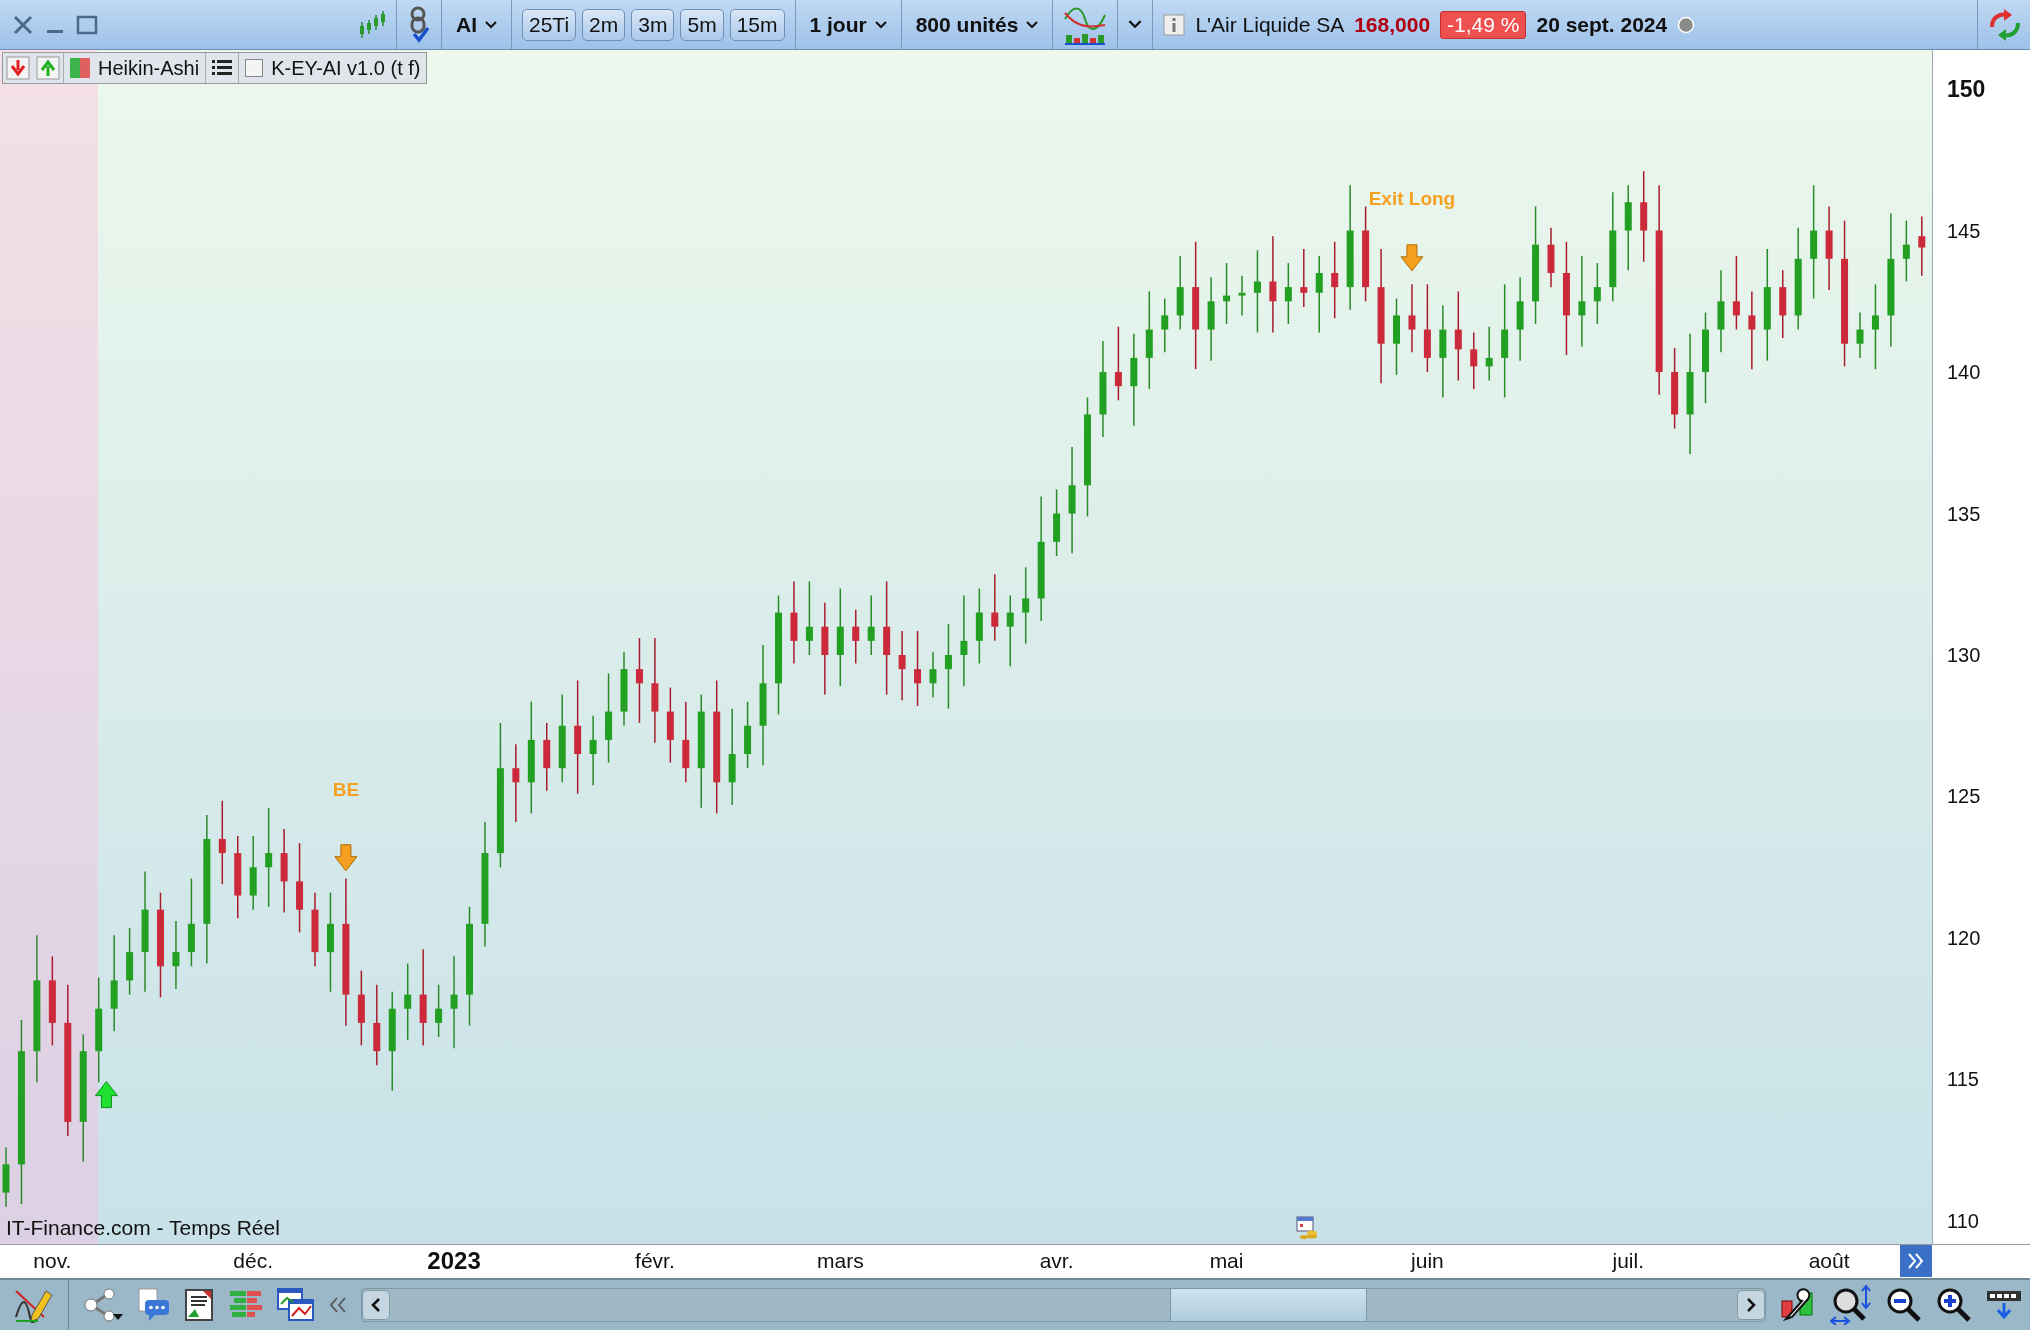  Describe the element at coordinates (1966, 89) in the screenshot. I see `price-label: 150` at that location.